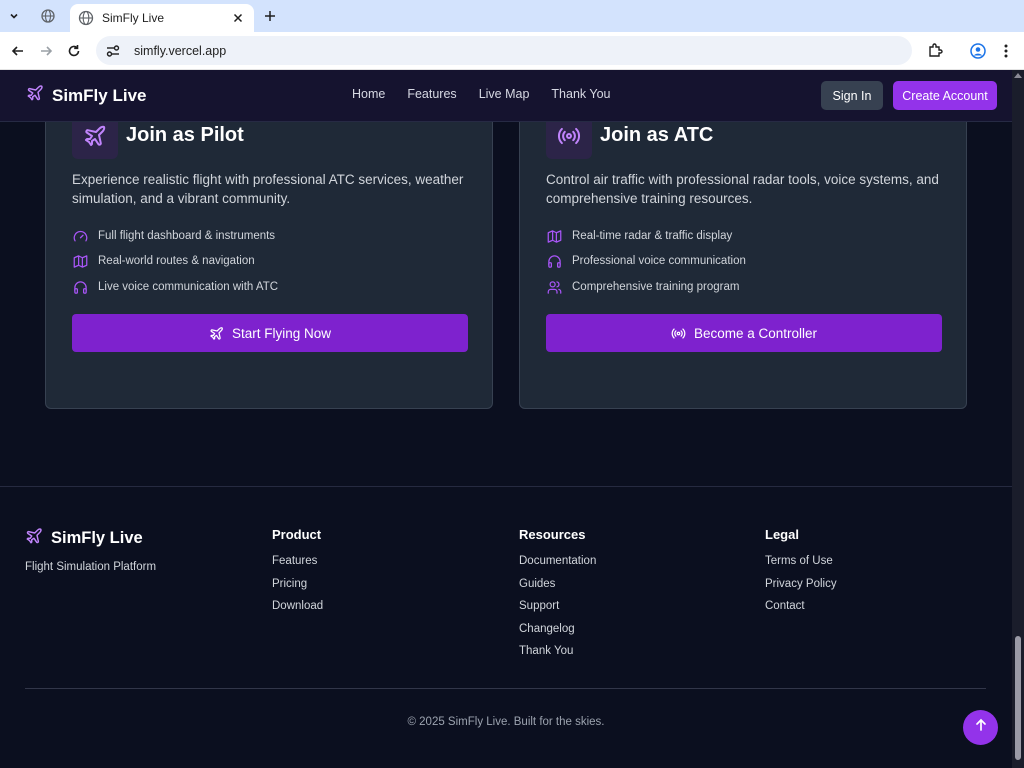 This screenshot has height=768, width=1024. What do you see at coordinates (97, 538) in the screenshot?
I see `footer-brand-name: SimFly Live` at bounding box center [97, 538].